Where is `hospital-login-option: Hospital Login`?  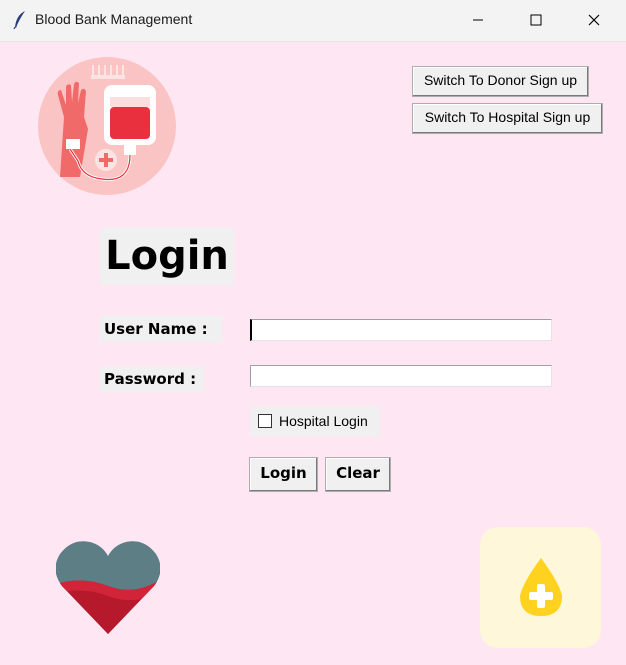 hospital-login-option: Hospital Login is located at coordinates (315, 421).